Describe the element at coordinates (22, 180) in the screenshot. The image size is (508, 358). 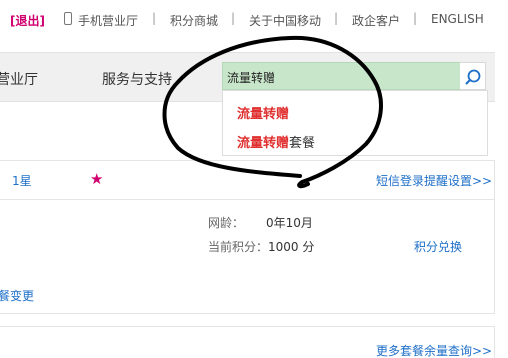
I see `star-level: 1星` at that location.